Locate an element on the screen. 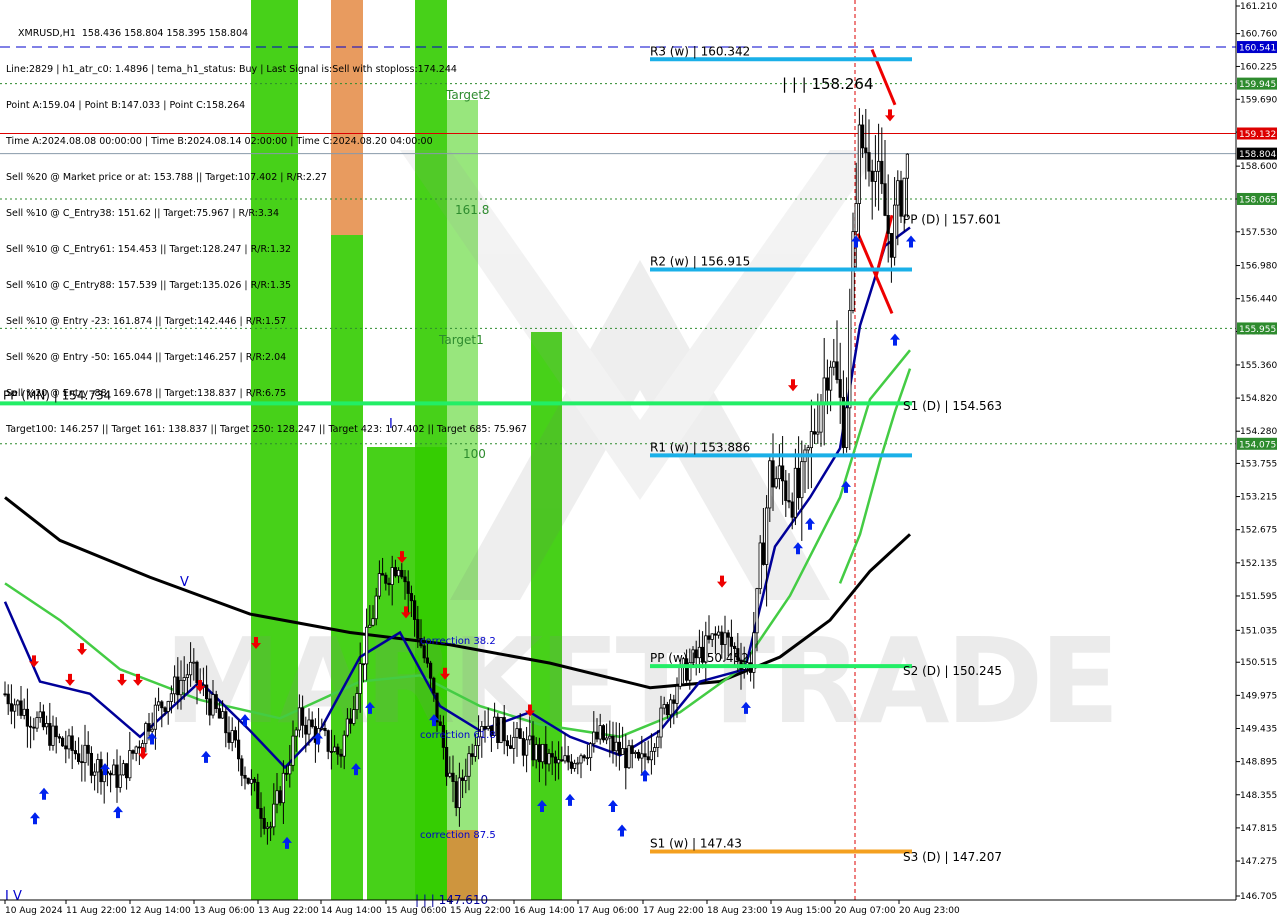 This screenshot has width=1280, height=920. price-tick-label: 151.035 is located at coordinates (1258, 631).